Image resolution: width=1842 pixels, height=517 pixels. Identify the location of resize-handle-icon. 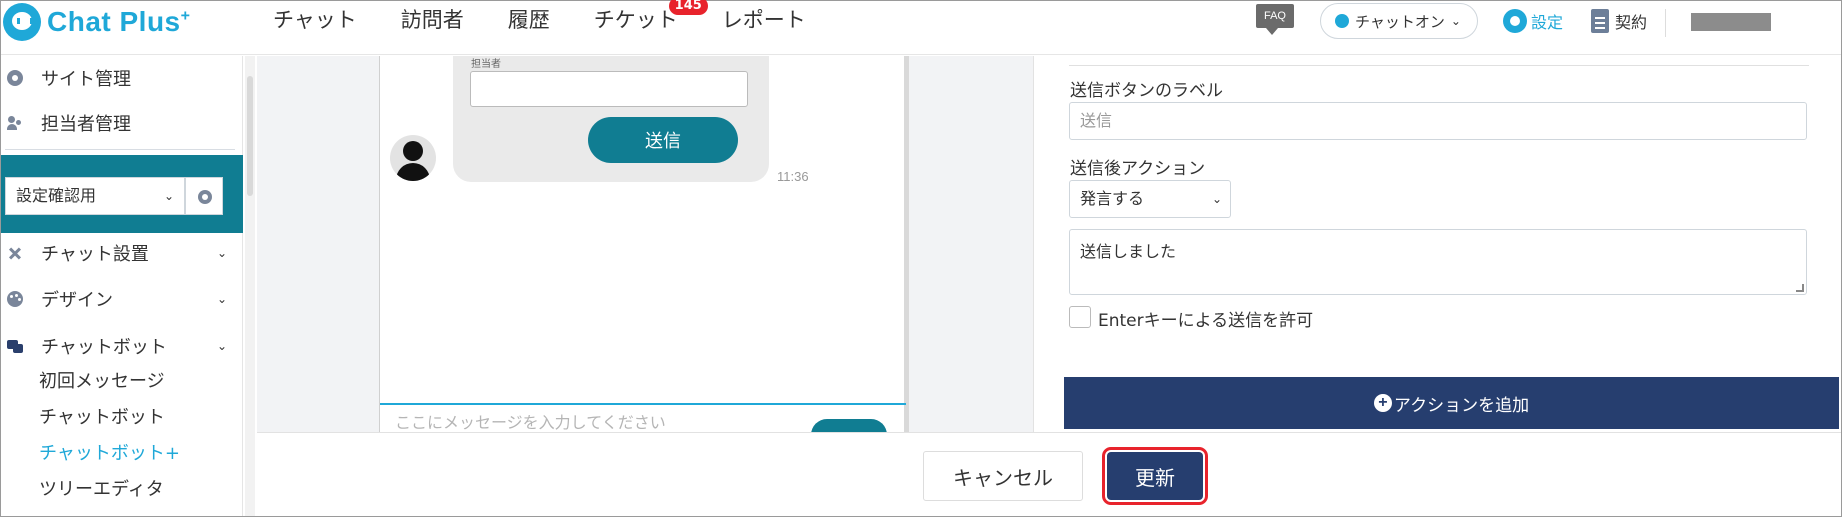
(1800, 288).